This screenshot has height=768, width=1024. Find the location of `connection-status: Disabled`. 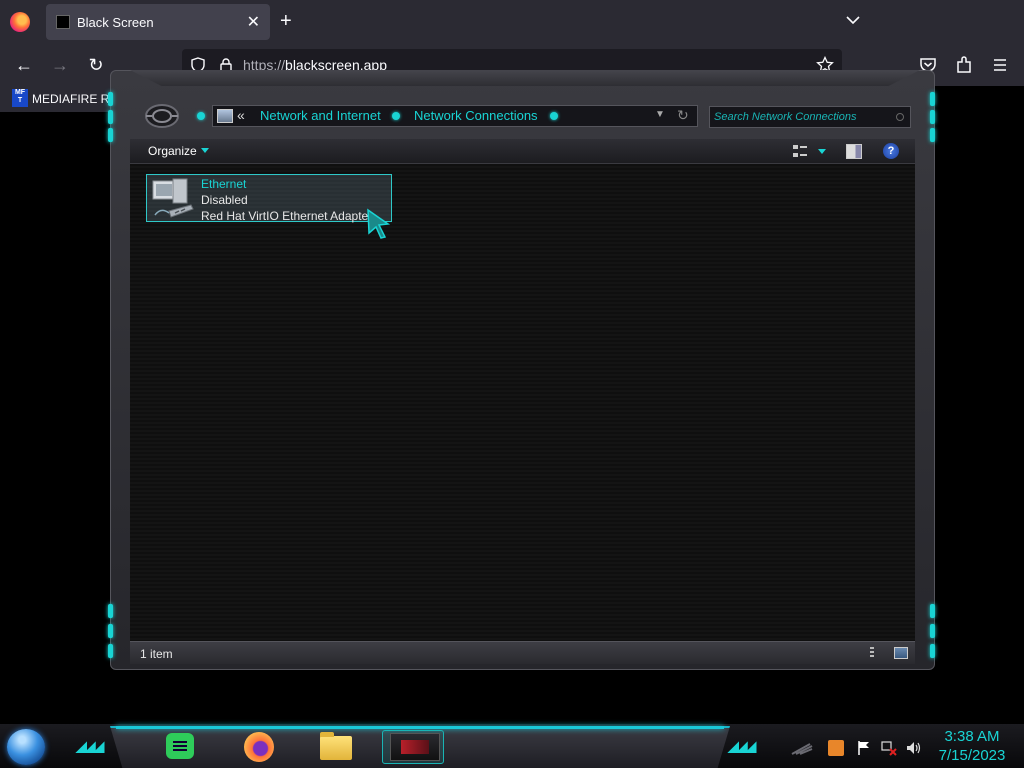

connection-status: Disabled is located at coordinates (224, 200).